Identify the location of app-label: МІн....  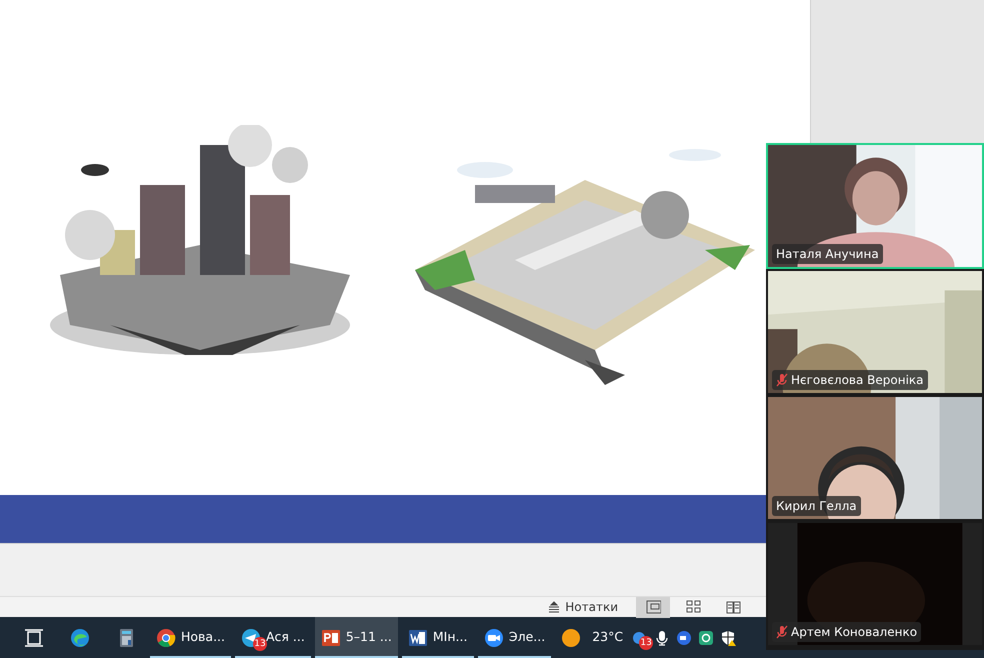
(450, 637).